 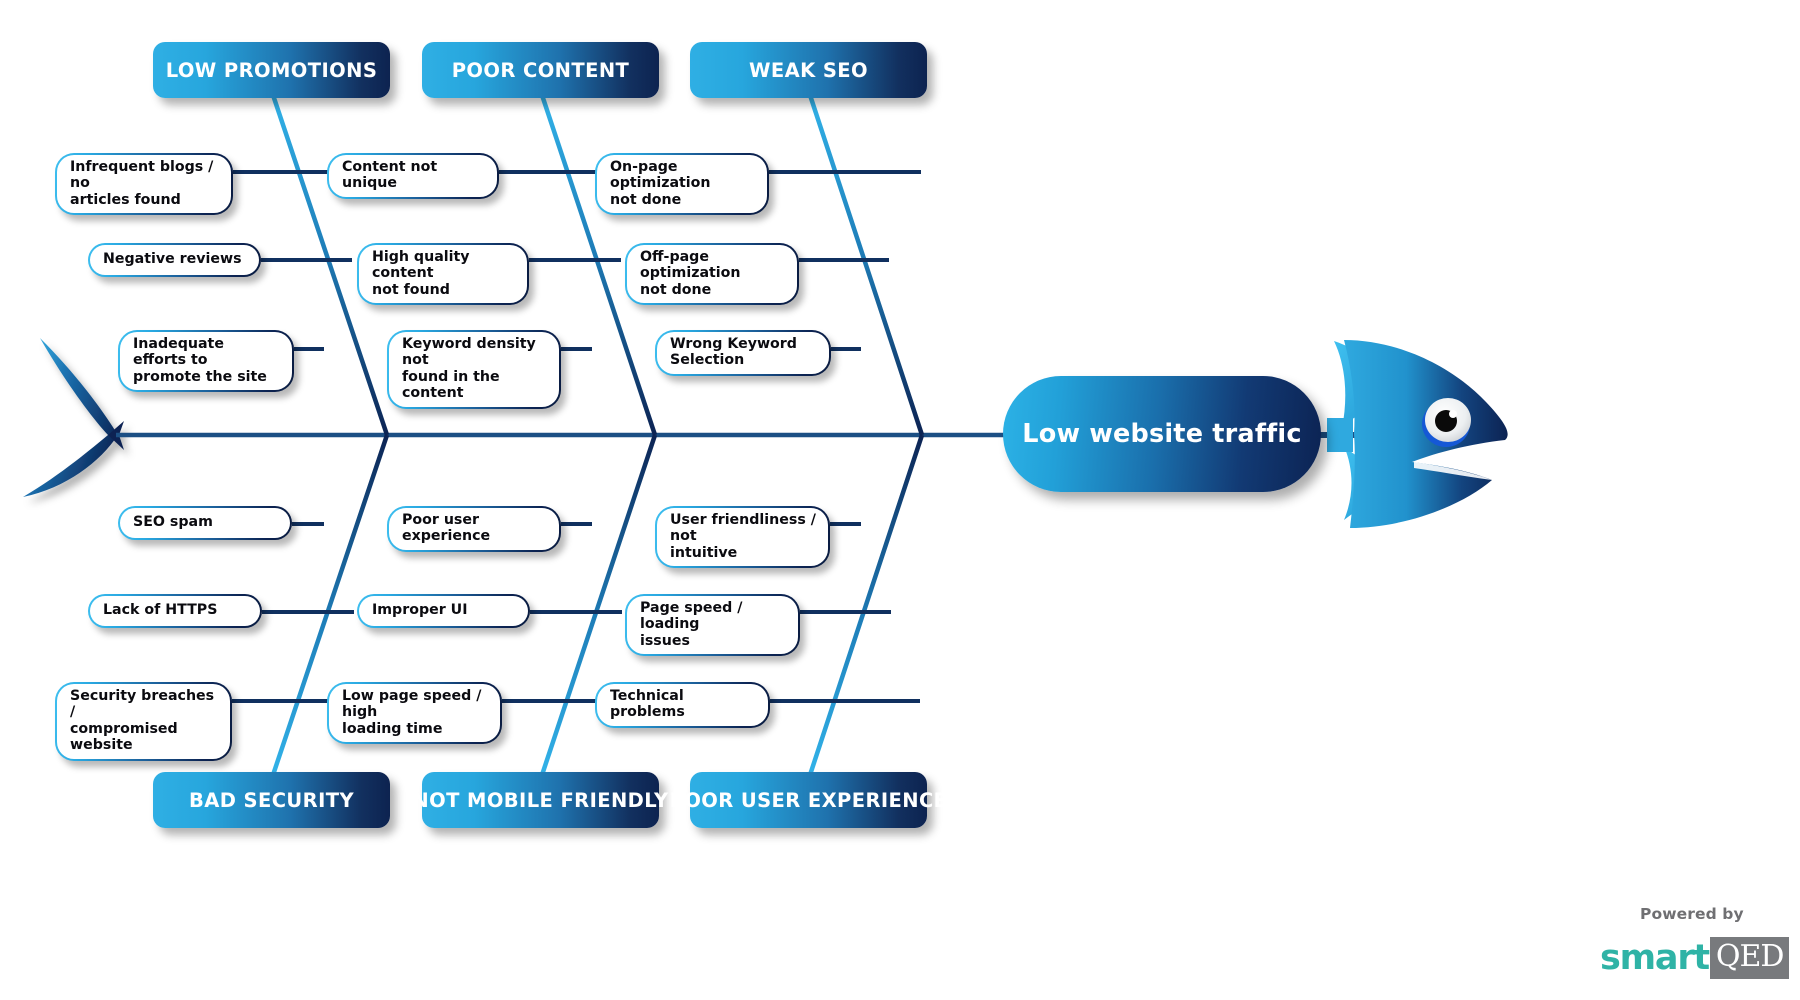 I want to click on cause-box: SEO spam, so click(x=205, y=523).